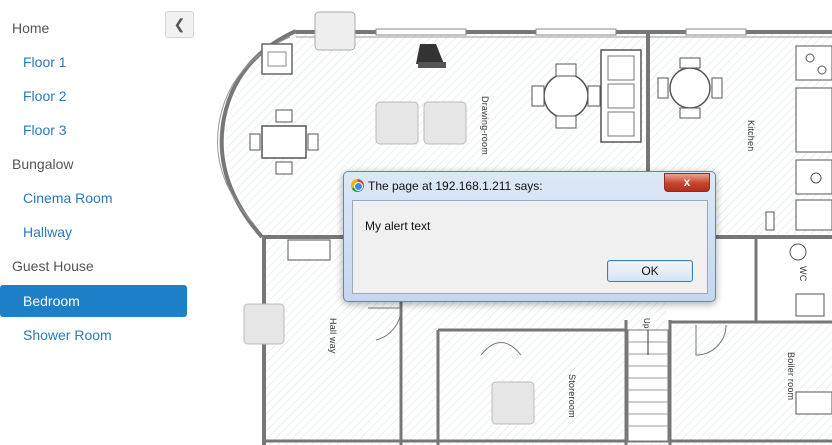 The image size is (832, 445). Describe the element at coordinates (93, 335) in the screenshot. I see `sidebar-item-shower-room: Shower Room` at that location.